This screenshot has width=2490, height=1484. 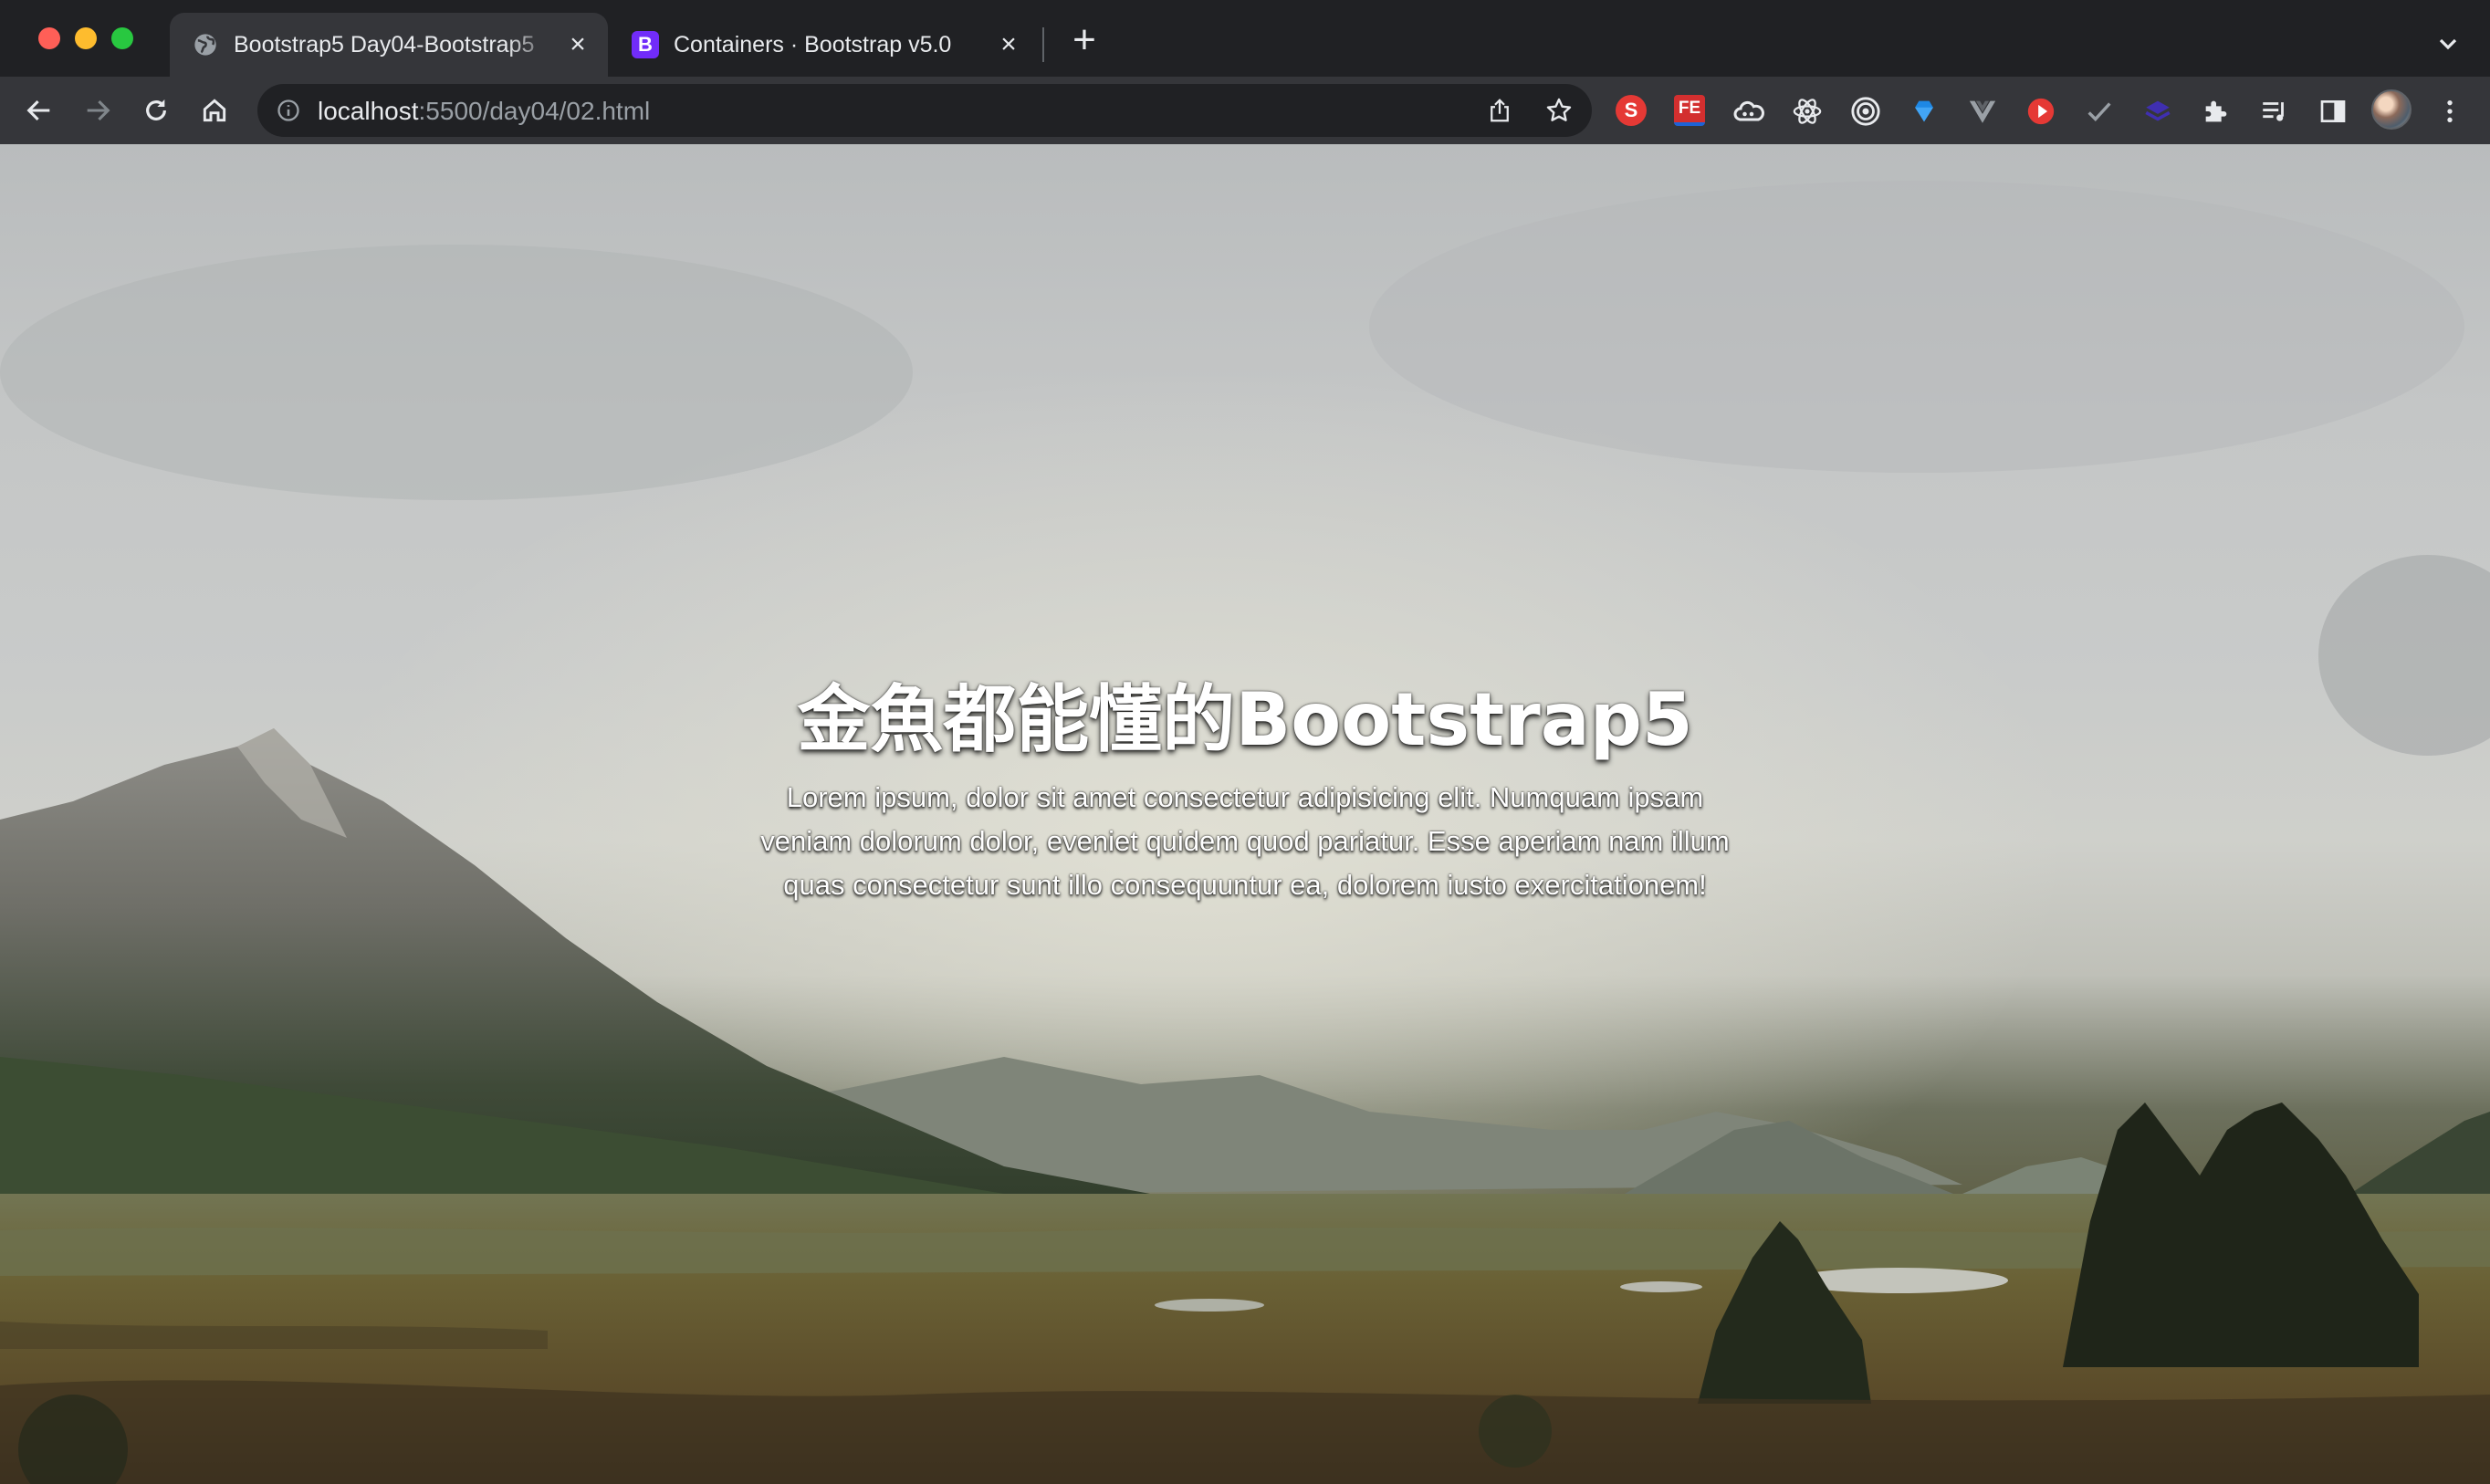 What do you see at coordinates (214, 110) in the screenshot?
I see `home-icon` at bounding box center [214, 110].